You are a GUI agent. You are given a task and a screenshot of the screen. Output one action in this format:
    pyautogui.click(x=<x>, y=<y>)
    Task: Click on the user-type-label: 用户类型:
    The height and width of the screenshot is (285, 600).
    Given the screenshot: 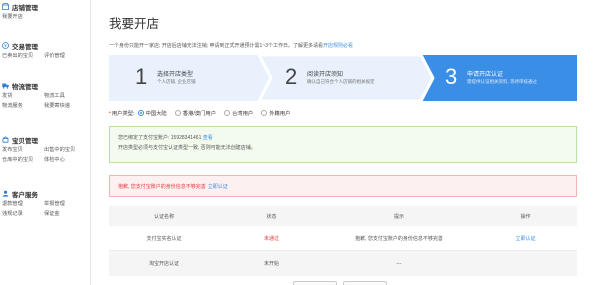 What is the action you would take?
    pyautogui.click(x=123, y=114)
    